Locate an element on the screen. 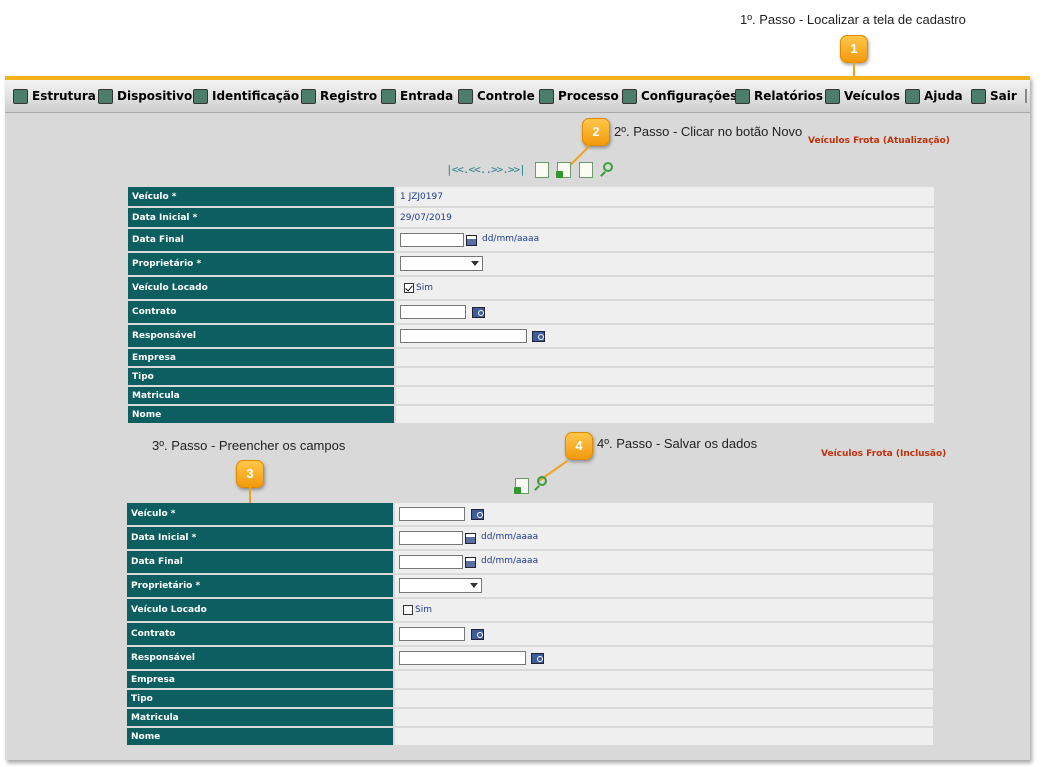 This screenshot has height=767, width=1045. leased-option-label: Sim is located at coordinates (423, 610).